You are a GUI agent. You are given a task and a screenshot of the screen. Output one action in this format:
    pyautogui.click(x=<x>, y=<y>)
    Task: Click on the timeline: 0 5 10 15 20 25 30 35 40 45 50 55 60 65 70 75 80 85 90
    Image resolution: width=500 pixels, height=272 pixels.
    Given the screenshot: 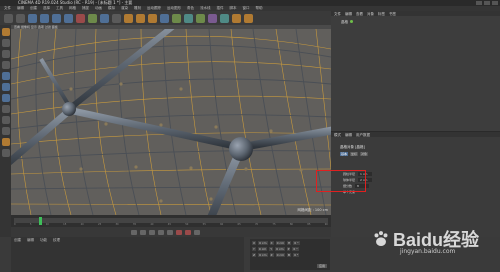 What is the action you would take?
    pyautogui.click(x=171, y=221)
    